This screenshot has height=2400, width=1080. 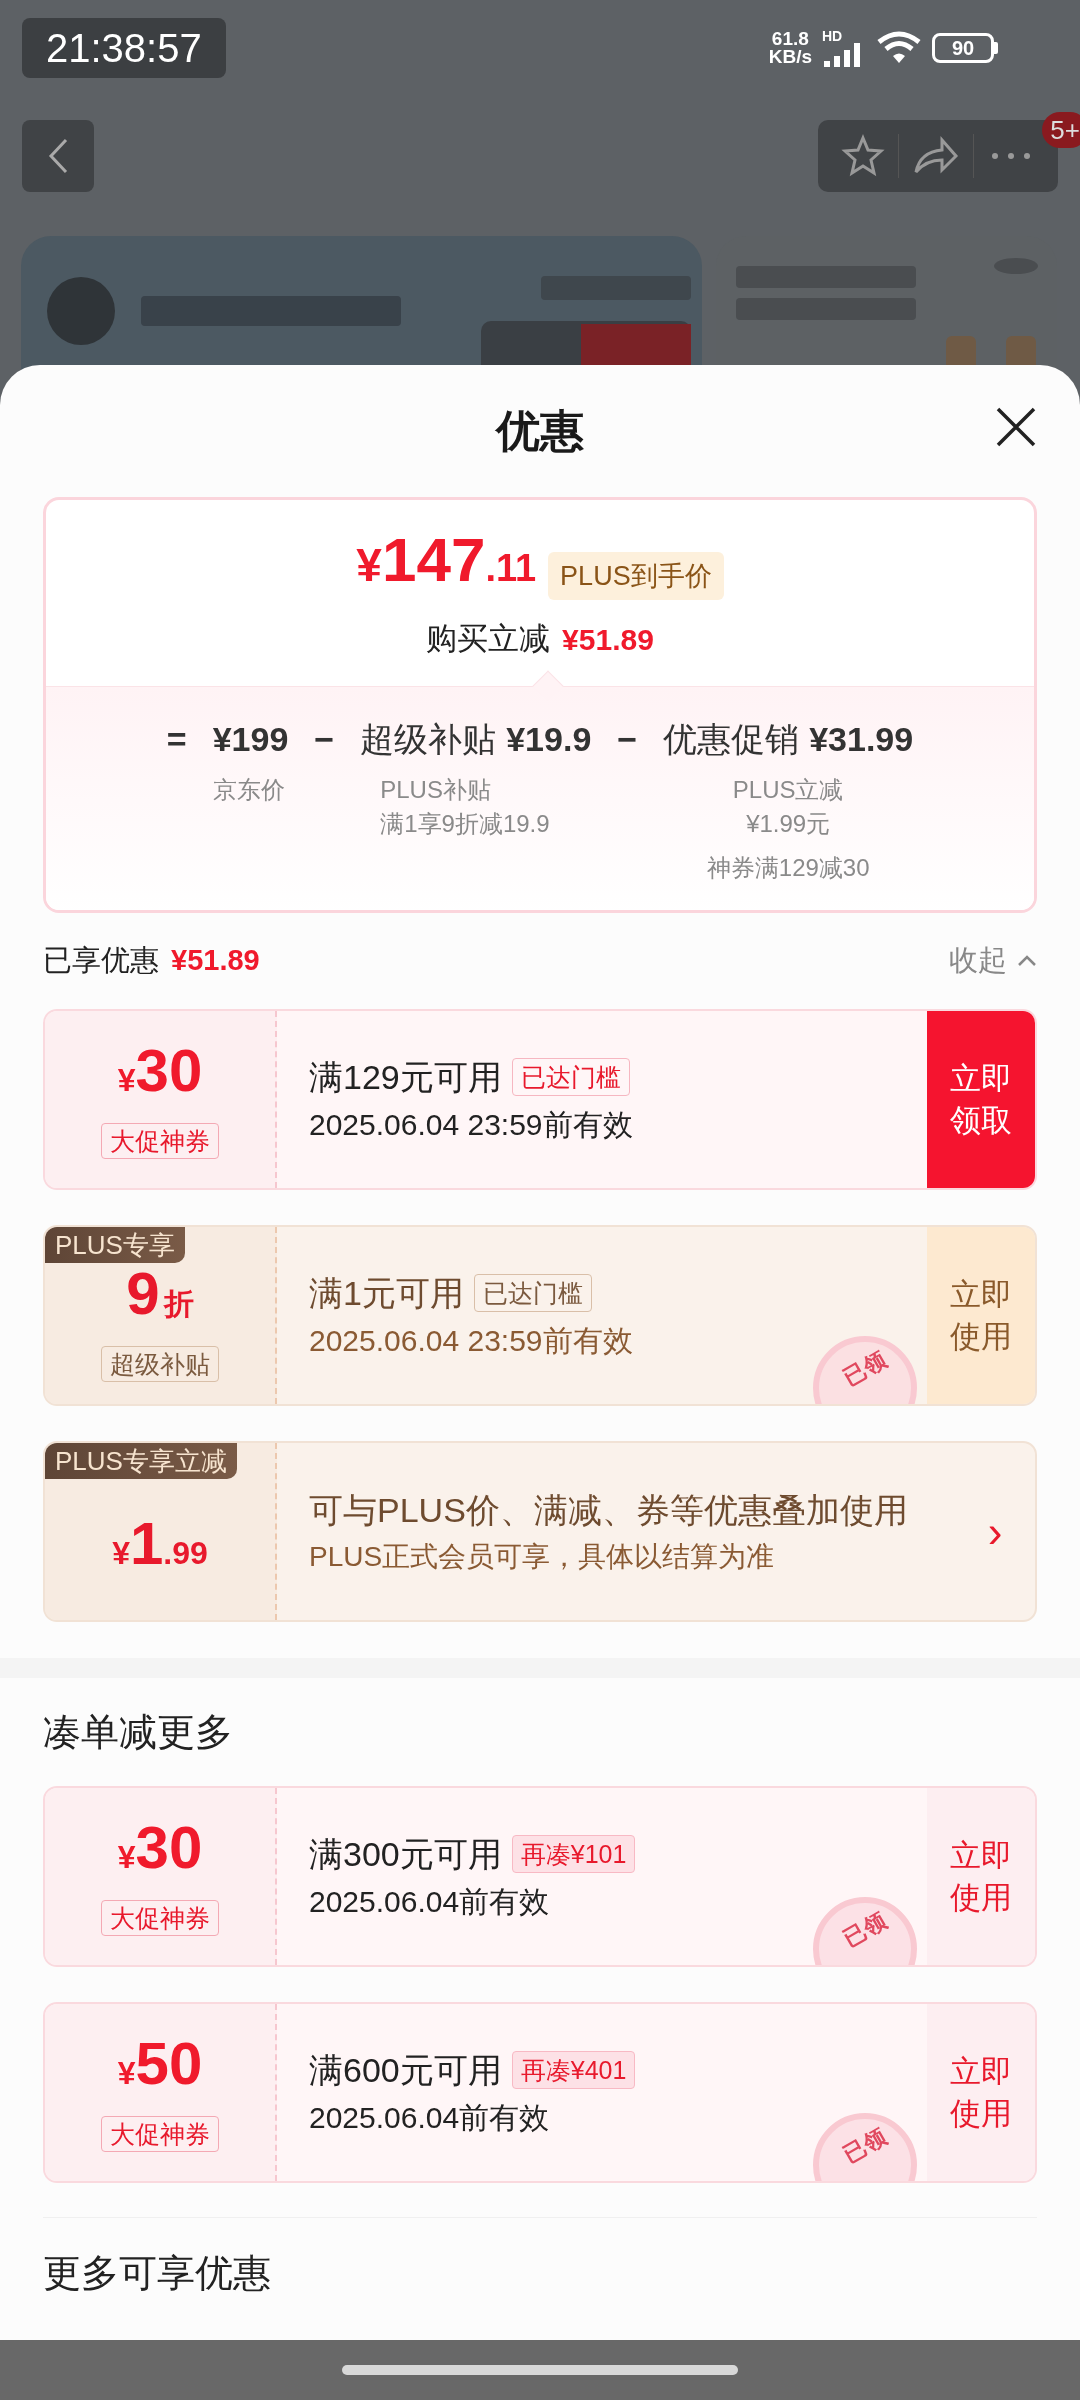 I want to click on status-tag: 再凑¥101, so click(x=573, y=1853).